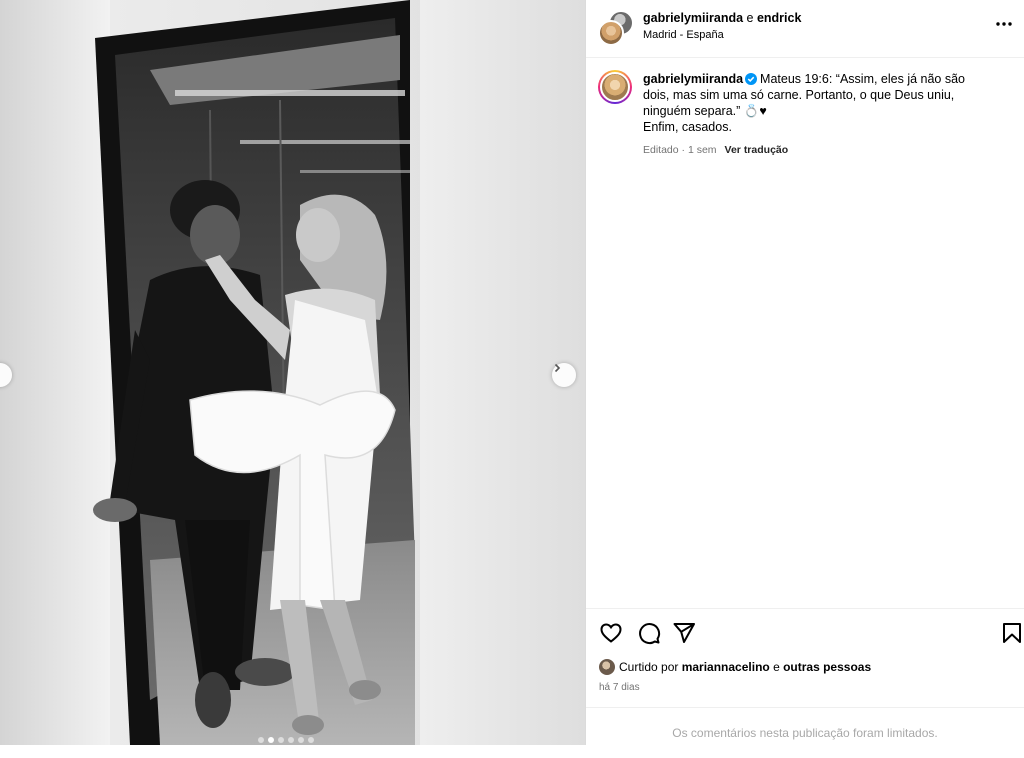 The image size is (1024, 758). I want to click on more-options-button, so click(1004, 24).